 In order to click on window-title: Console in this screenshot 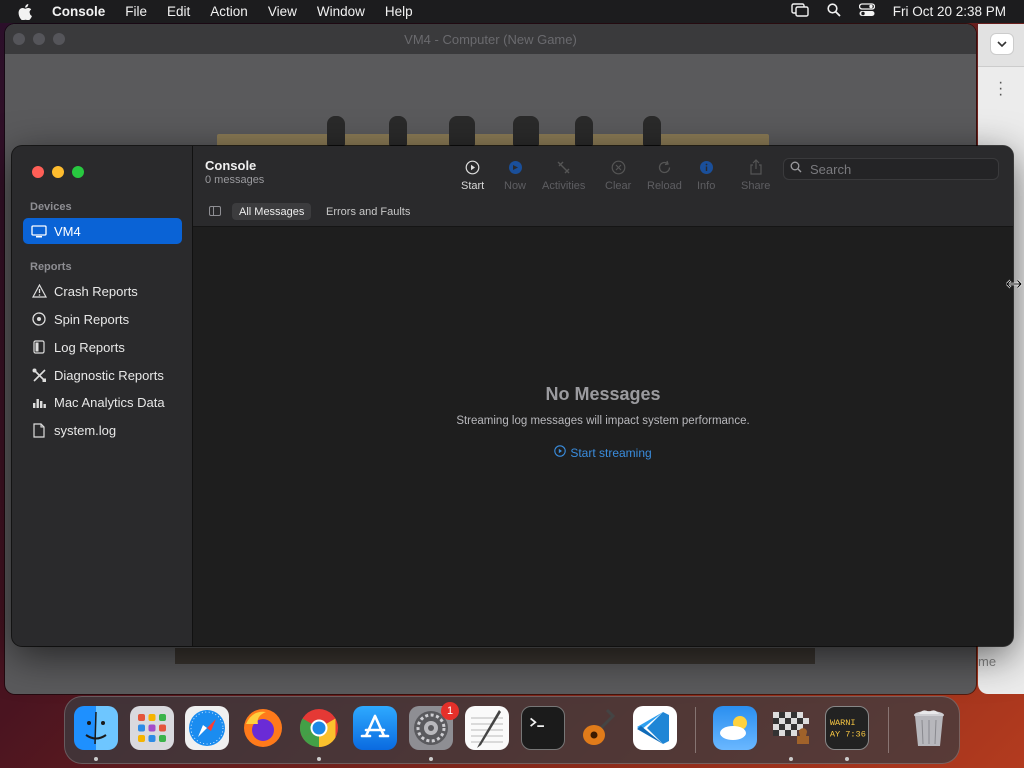, I will do `click(231, 165)`.